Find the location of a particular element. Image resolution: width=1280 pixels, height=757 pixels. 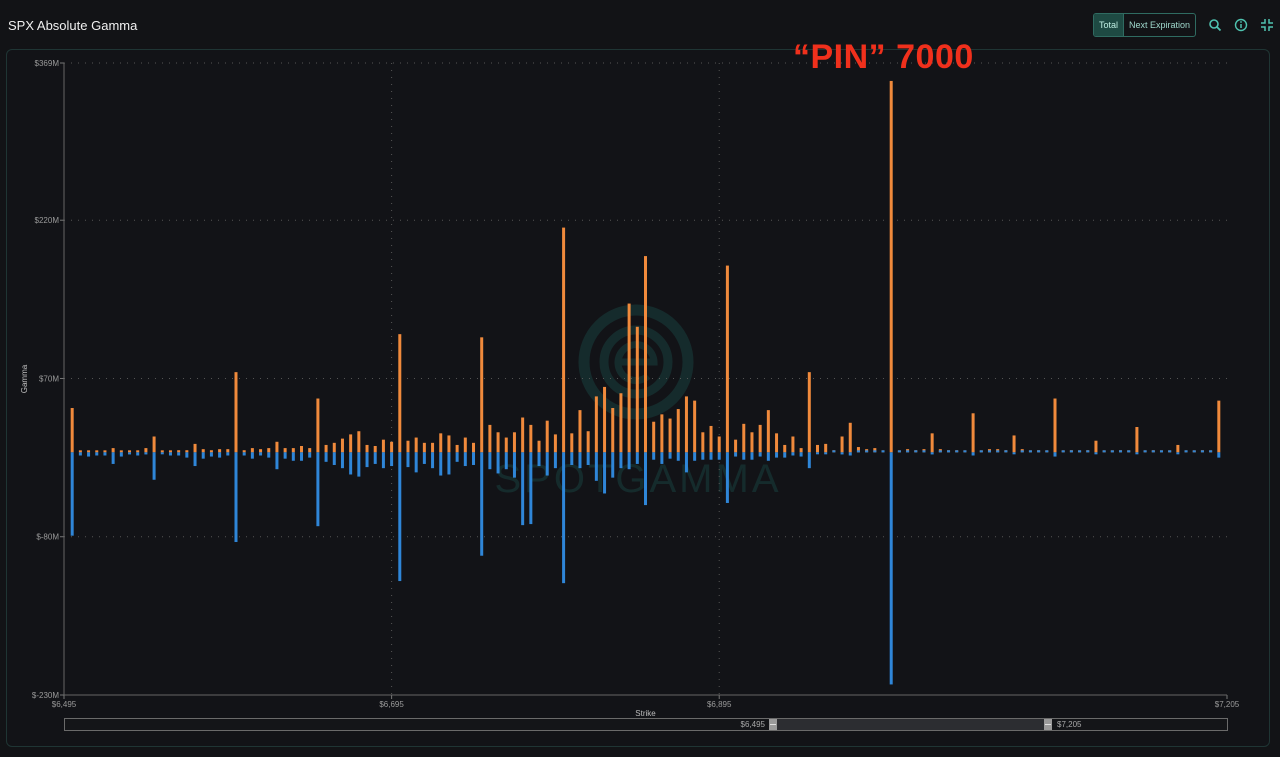

x-axis-label: Strike is located at coordinates (645, 713).